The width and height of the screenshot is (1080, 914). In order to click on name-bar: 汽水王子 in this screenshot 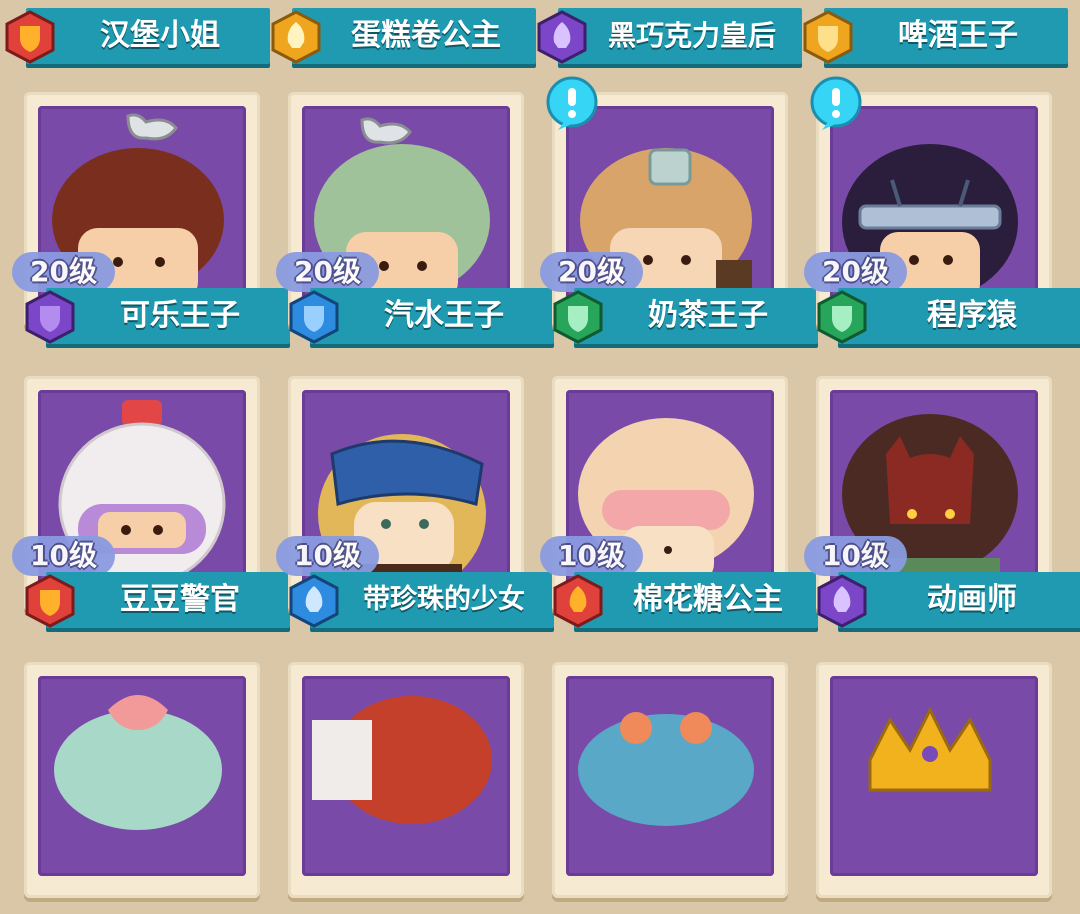, I will do `click(421, 316)`.